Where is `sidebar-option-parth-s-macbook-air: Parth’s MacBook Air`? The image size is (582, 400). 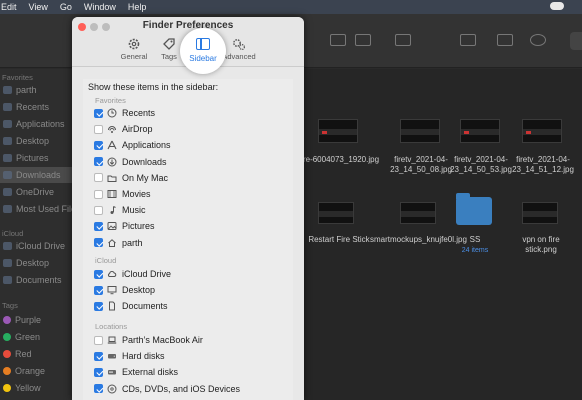
sidebar-option-parth-s-macbook-air: Parth’s MacBook Air is located at coordinates (148, 340).